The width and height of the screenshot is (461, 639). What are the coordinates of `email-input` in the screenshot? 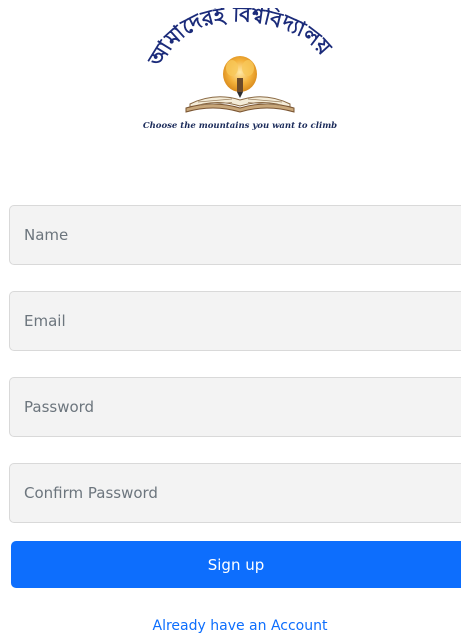 It's located at (235, 321).